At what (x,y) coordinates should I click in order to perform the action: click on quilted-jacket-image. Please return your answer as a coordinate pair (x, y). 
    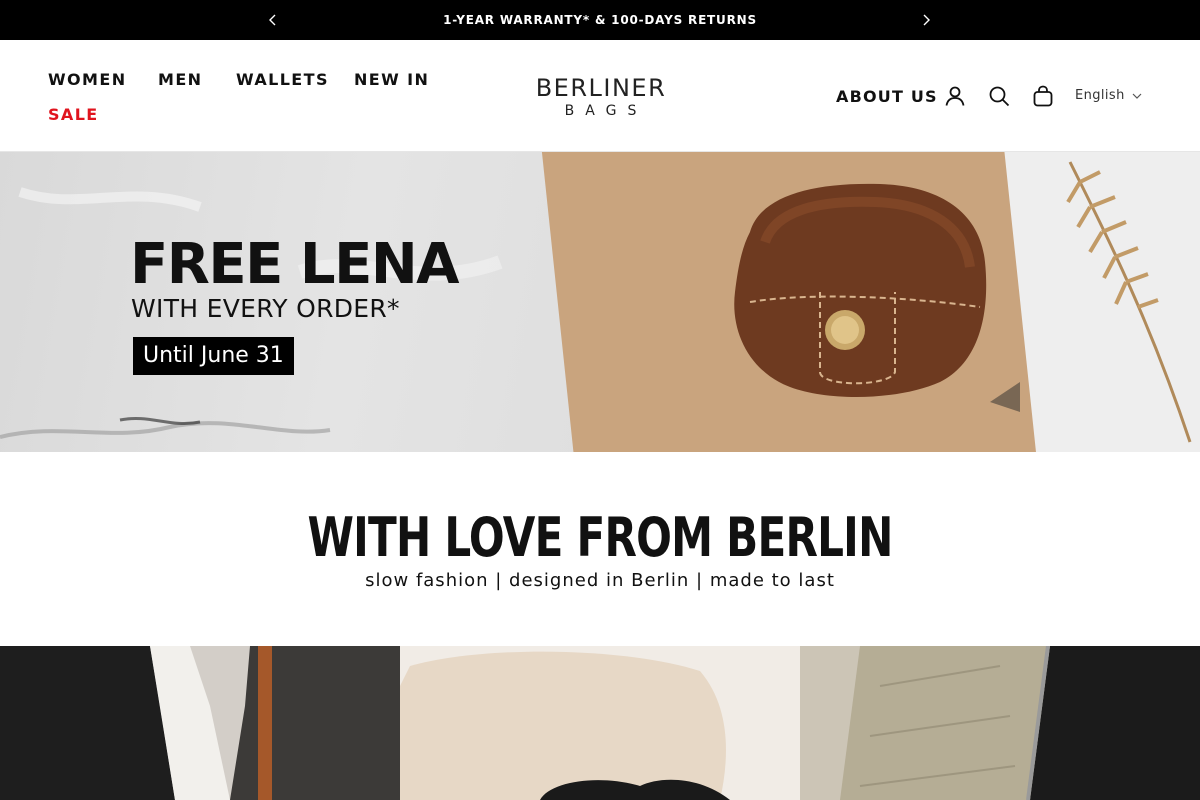
    Looking at the image, I should click on (1000, 723).